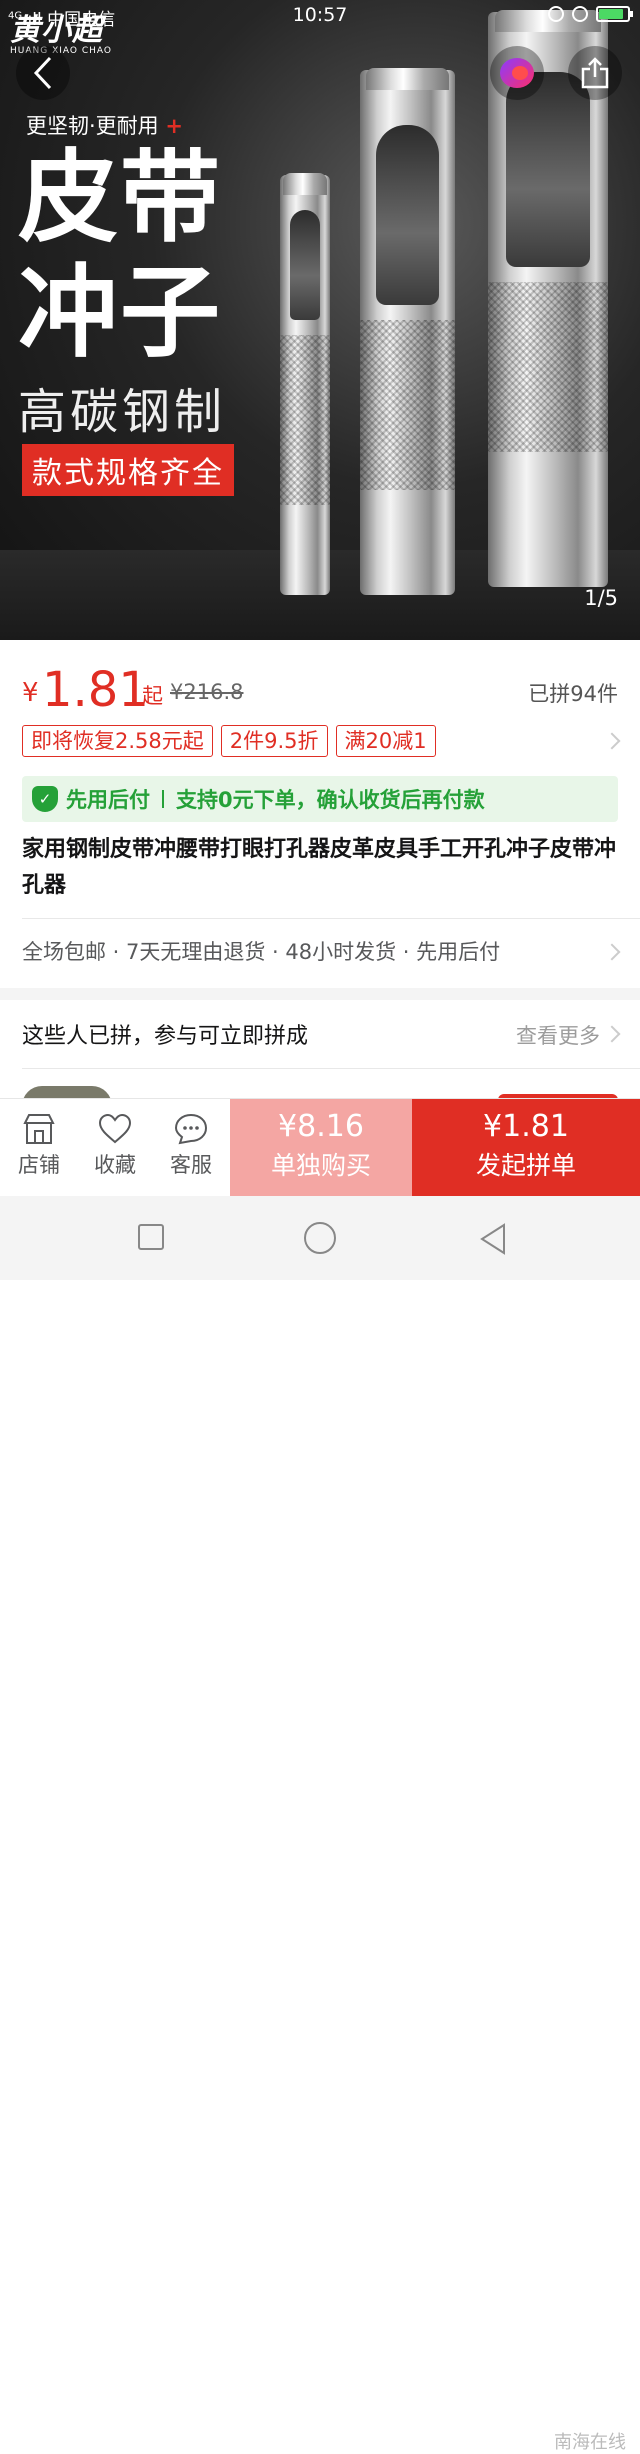 This screenshot has height=2454, width=640. I want to click on punch-tool-small, so click(305, 384).